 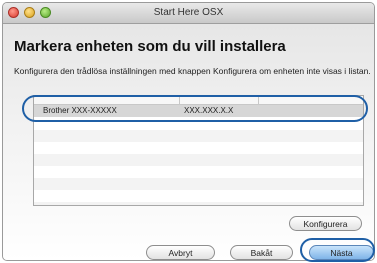 What do you see at coordinates (150, 46) in the screenshot?
I see `page-title: Markera enheten som du vill installera` at bounding box center [150, 46].